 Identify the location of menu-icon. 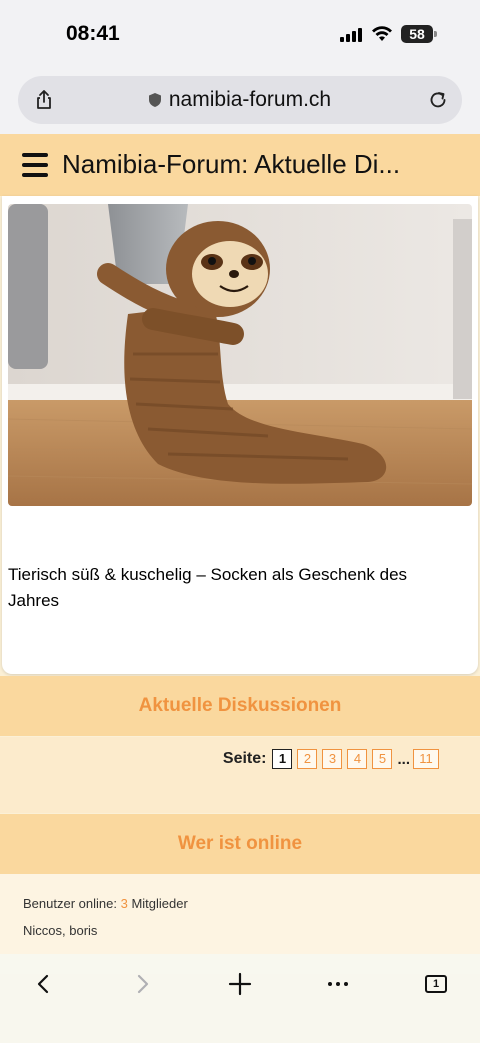
(35, 165).